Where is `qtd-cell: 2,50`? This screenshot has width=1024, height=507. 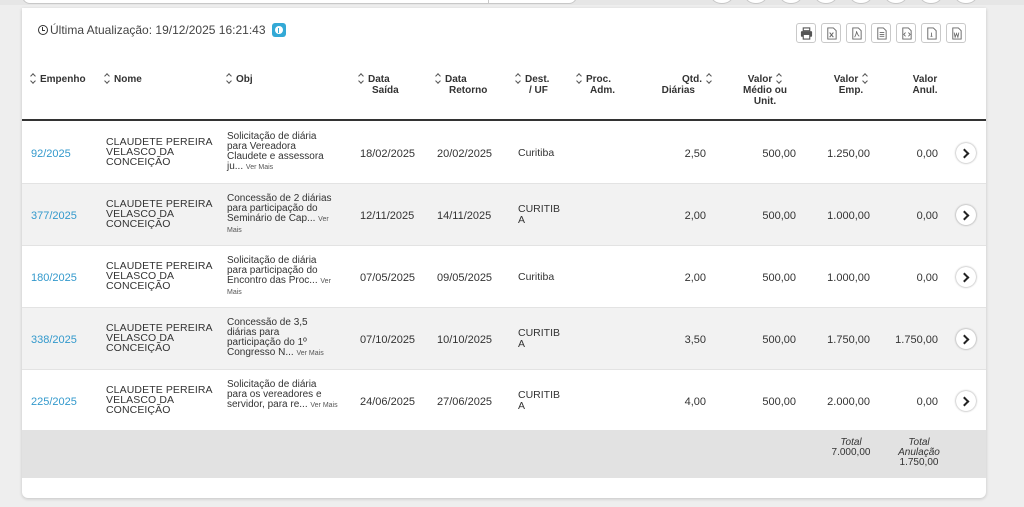 qtd-cell: 2,50 is located at coordinates (695, 154).